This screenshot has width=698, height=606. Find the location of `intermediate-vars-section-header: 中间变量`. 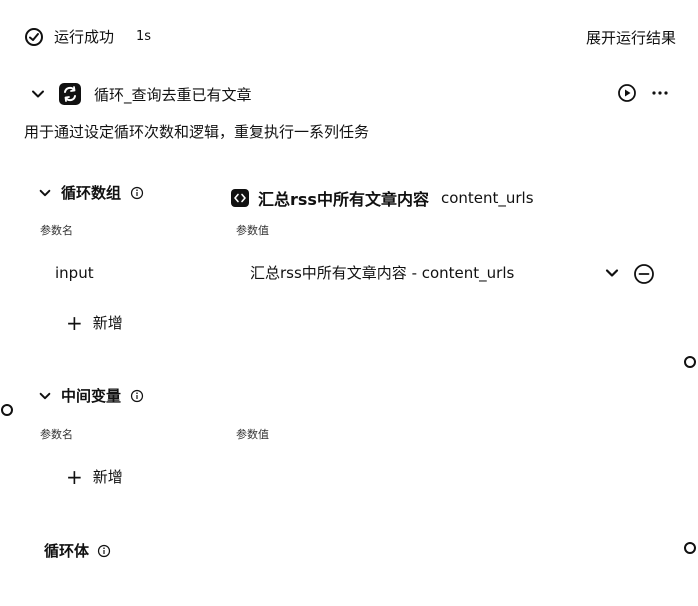

intermediate-vars-section-header: 中间变量 is located at coordinates (91, 395).